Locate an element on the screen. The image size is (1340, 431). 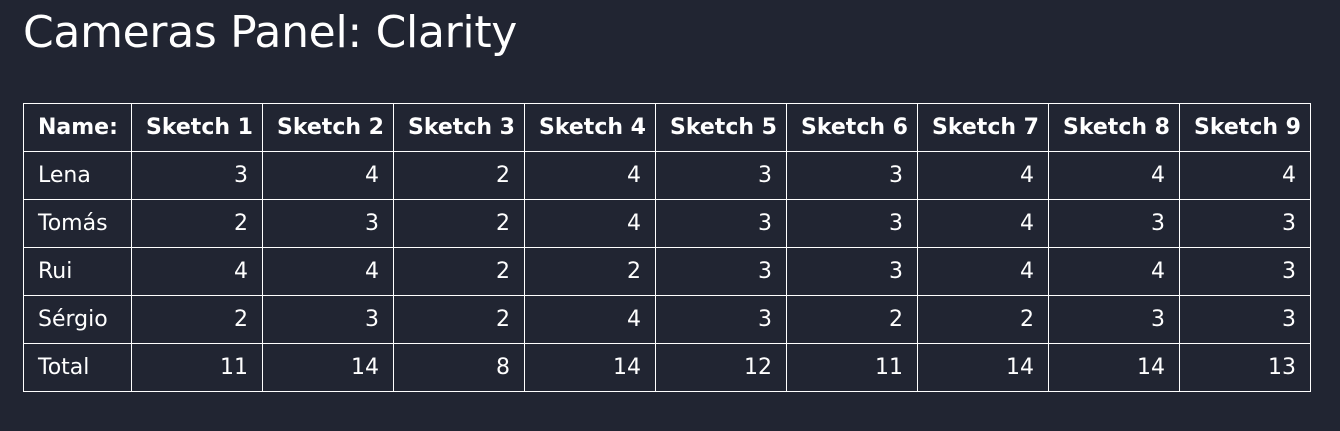
table-row: Lena 3 4 2 4 3 3 4 4 4 is located at coordinates (667, 175).